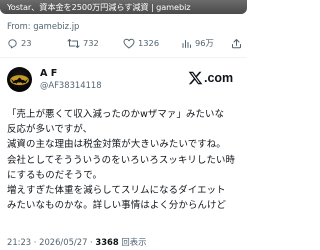 This screenshot has width=320, height=250. What do you see at coordinates (48, 73) in the screenshot?
I see `author-name: A F` at bounding box center [48, 73].